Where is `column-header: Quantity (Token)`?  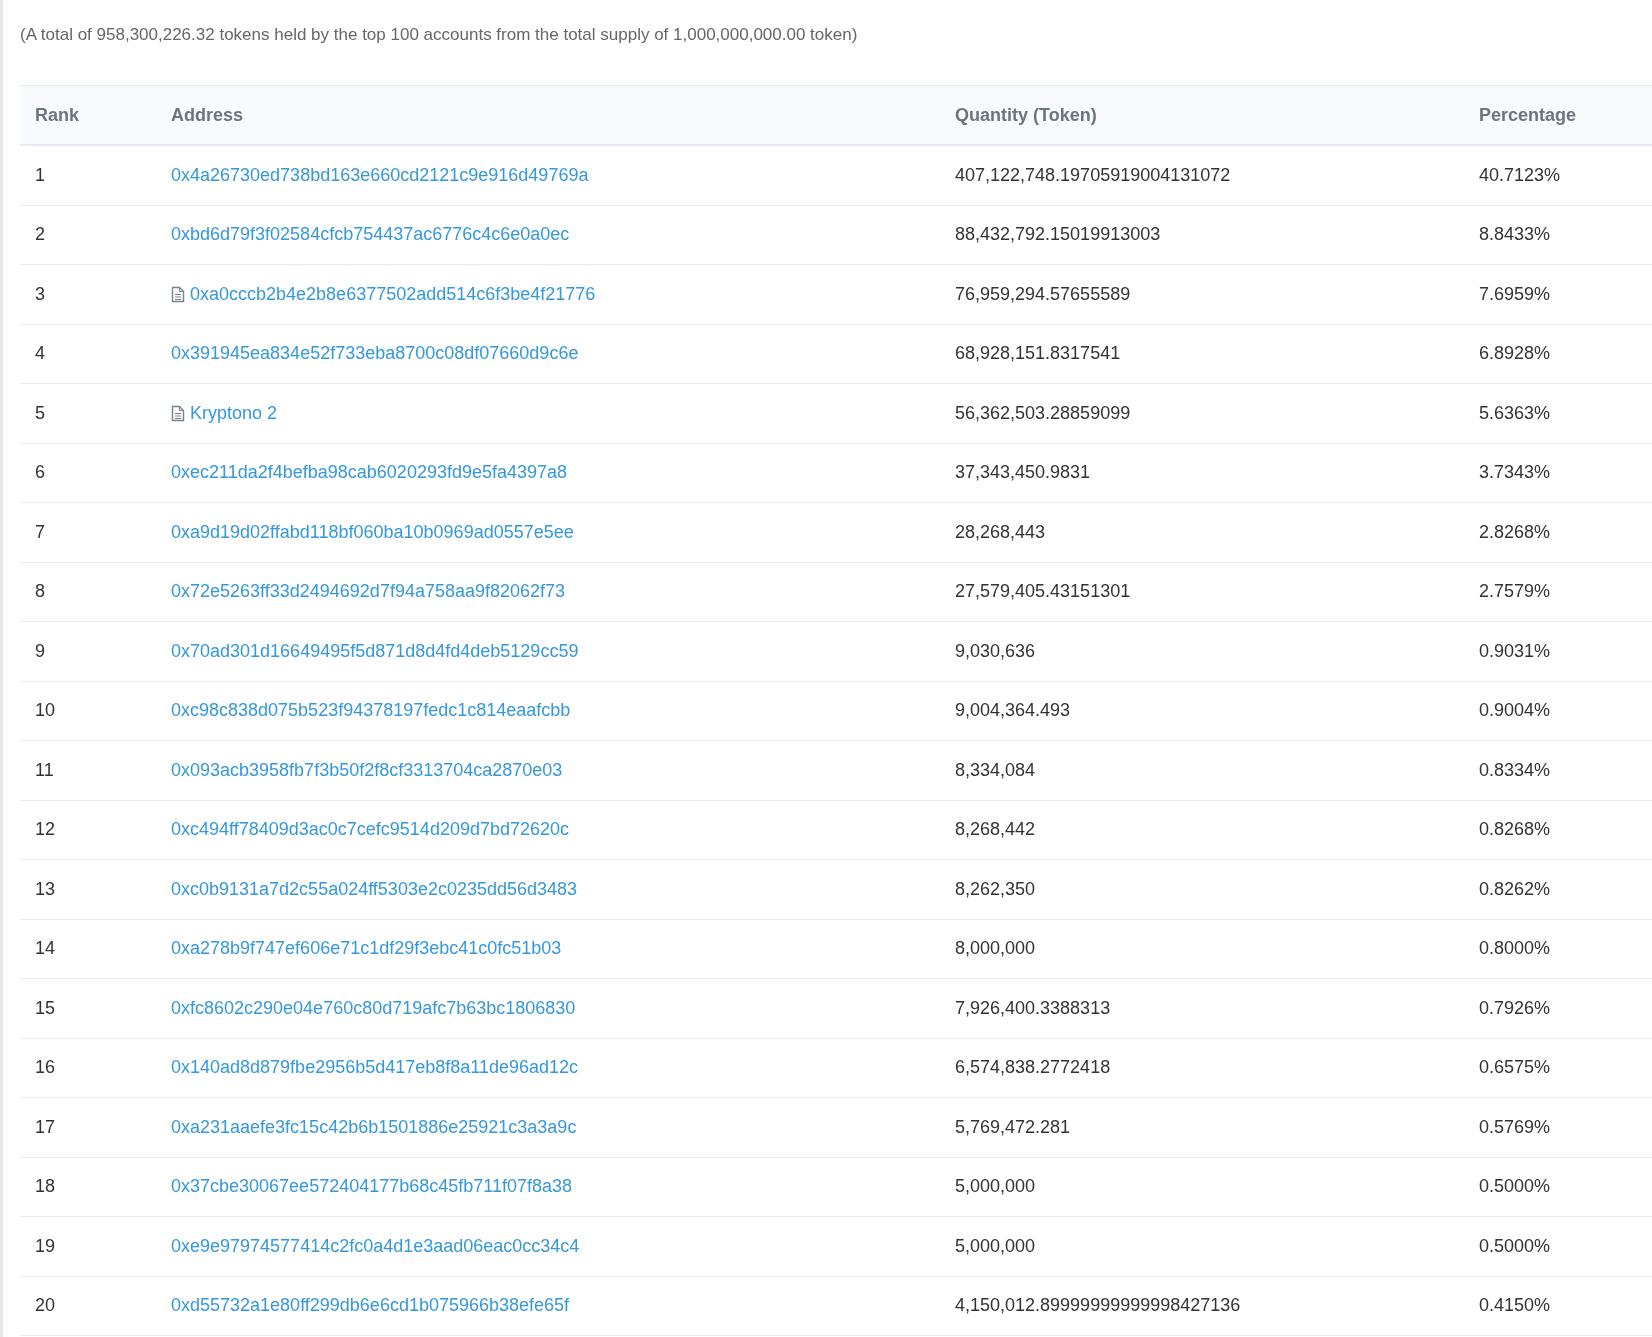 column-header: Quantity (Token) is located at coordinates (1026, 114).